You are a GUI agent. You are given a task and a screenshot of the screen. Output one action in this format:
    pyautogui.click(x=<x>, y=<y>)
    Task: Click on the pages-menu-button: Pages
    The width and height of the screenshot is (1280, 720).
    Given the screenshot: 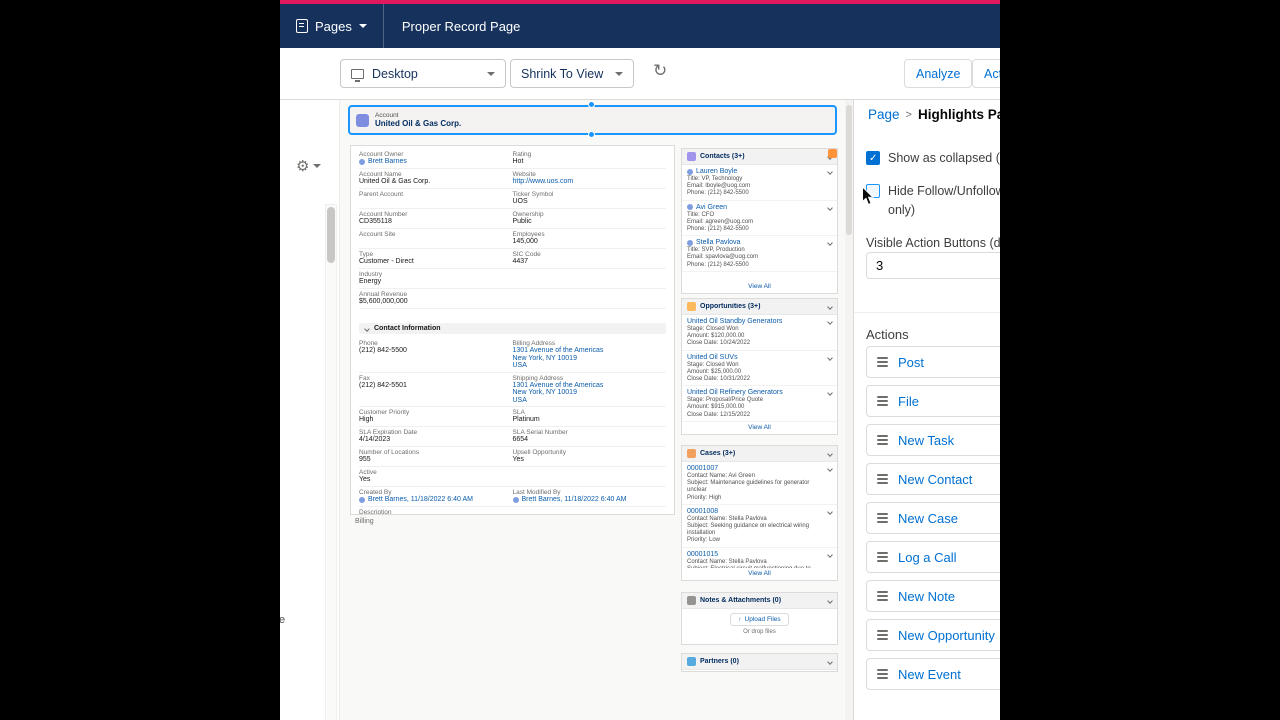 What is the action you would take?
    pyautogui.click(x=331, y=26)
    